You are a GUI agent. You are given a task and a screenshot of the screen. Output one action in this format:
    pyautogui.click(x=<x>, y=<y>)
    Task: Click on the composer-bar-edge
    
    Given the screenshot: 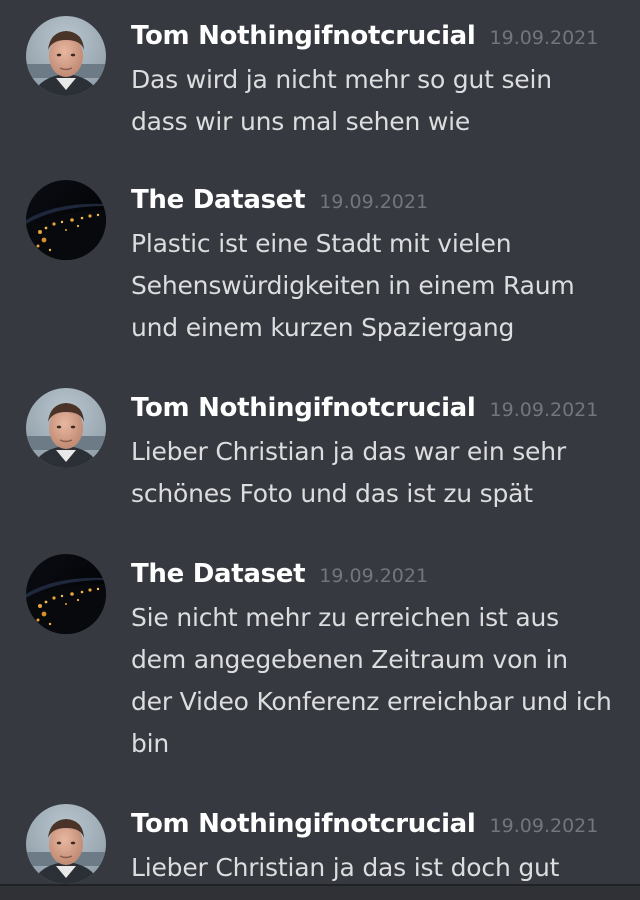 What is the action you would take?
    pyautogui.click(x=320, y=892)
    